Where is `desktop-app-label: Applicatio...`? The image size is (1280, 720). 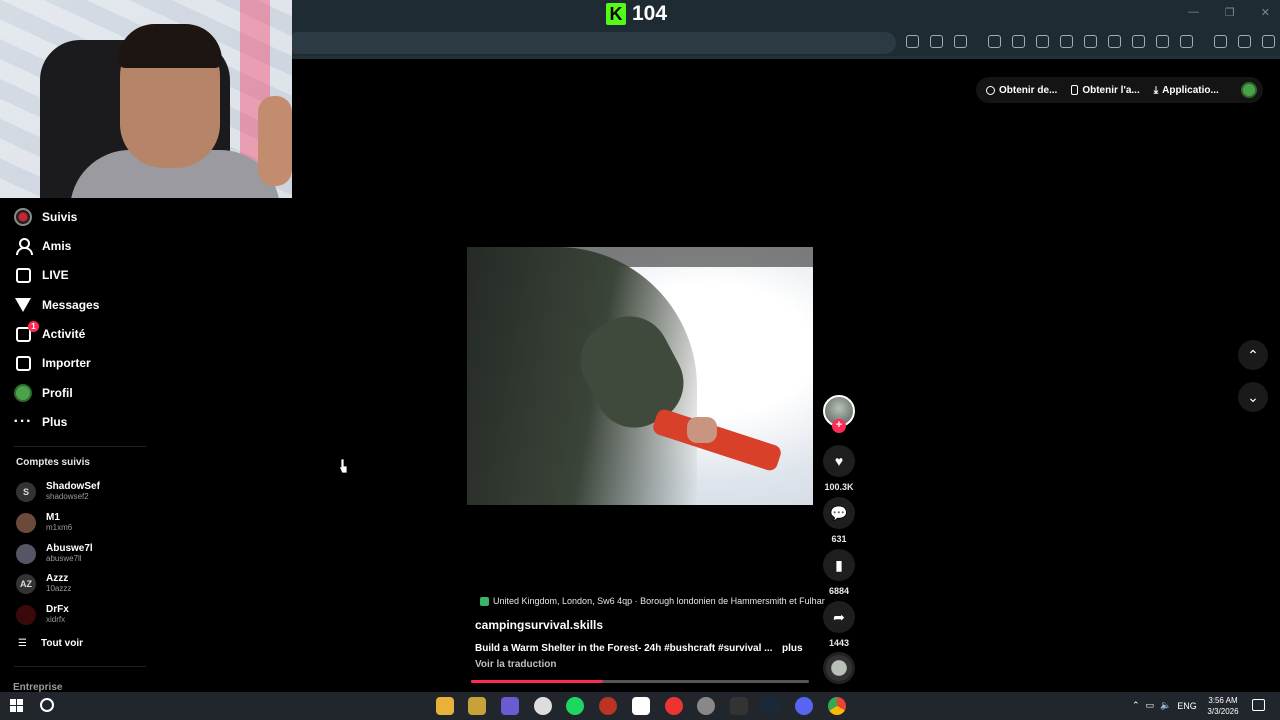
desktop-app-label: Applicatio... is located at coordinates (1190, 90).